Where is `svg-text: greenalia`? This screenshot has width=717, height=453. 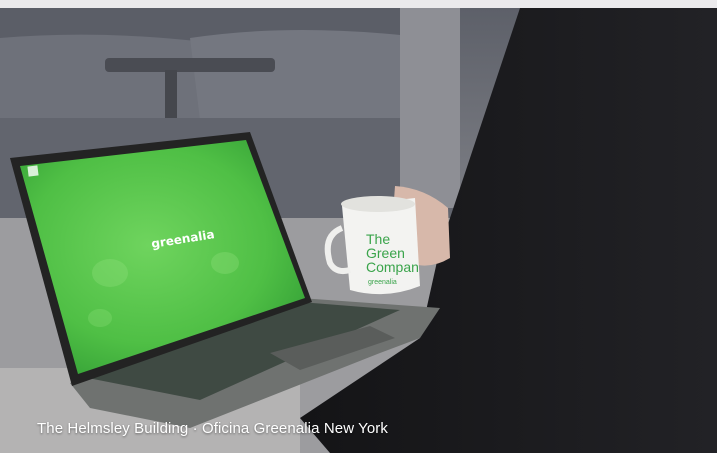 svg-text: greenalia is located at coordinates (382, 282).